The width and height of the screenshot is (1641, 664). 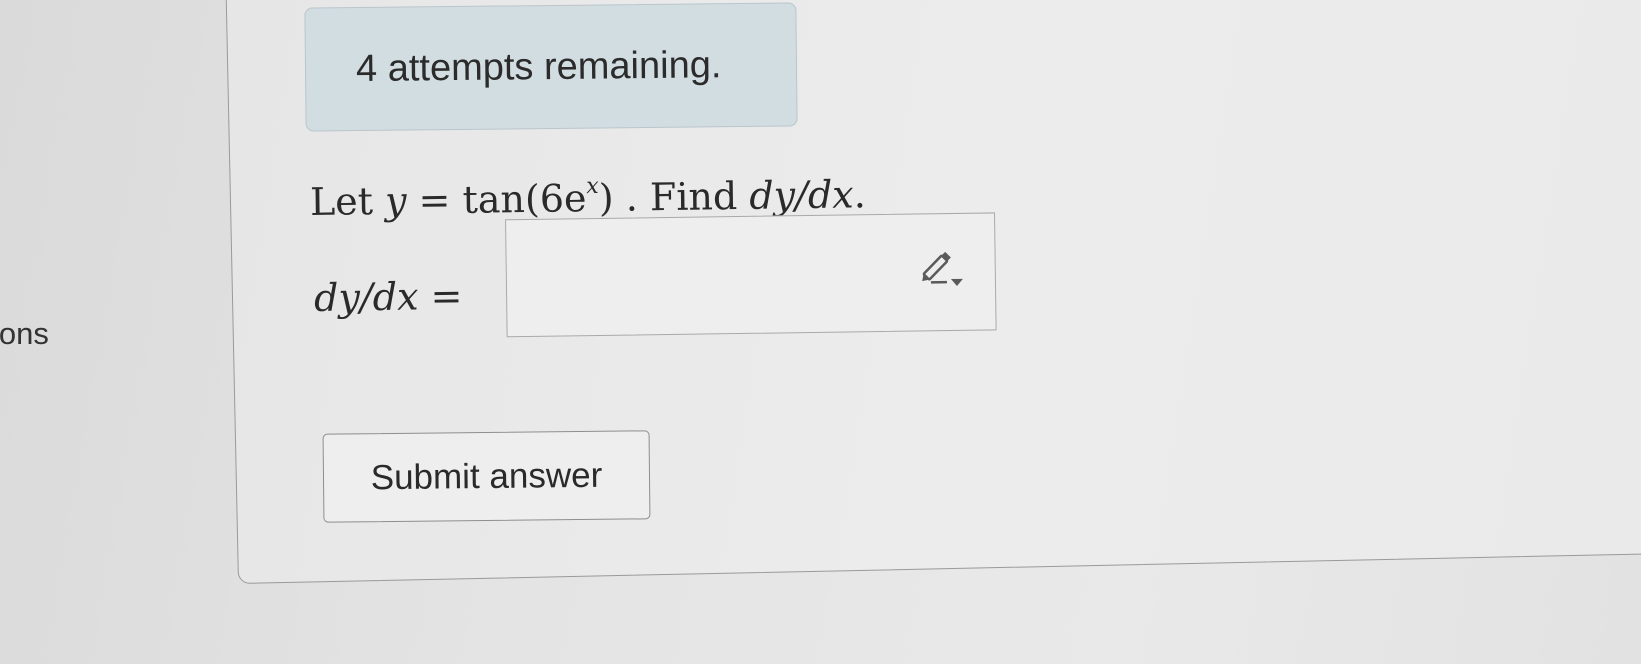 I want to click on attempts-remaining-text: 4 attempts remaining., so click(x=538, y=67).